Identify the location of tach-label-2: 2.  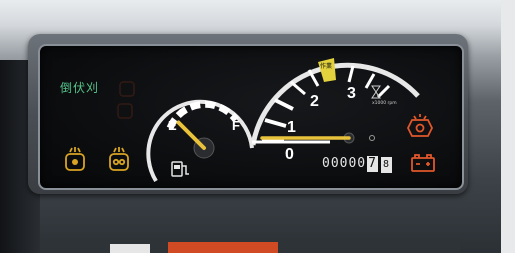
(314, 101).